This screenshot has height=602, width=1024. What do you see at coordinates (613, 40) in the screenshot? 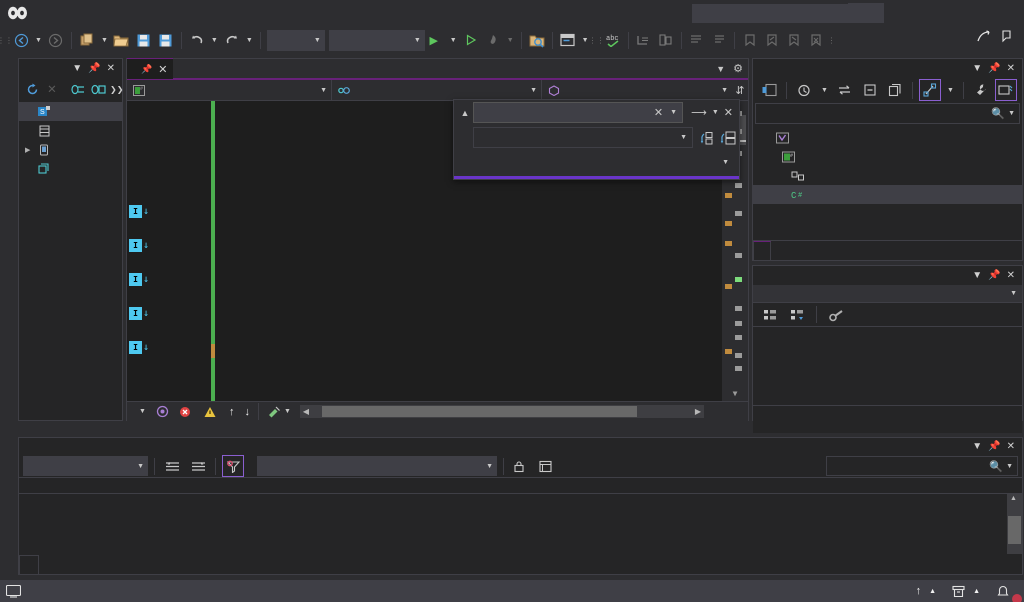
I see `spell-check-icon: abc` at bounding box center [613, 40].